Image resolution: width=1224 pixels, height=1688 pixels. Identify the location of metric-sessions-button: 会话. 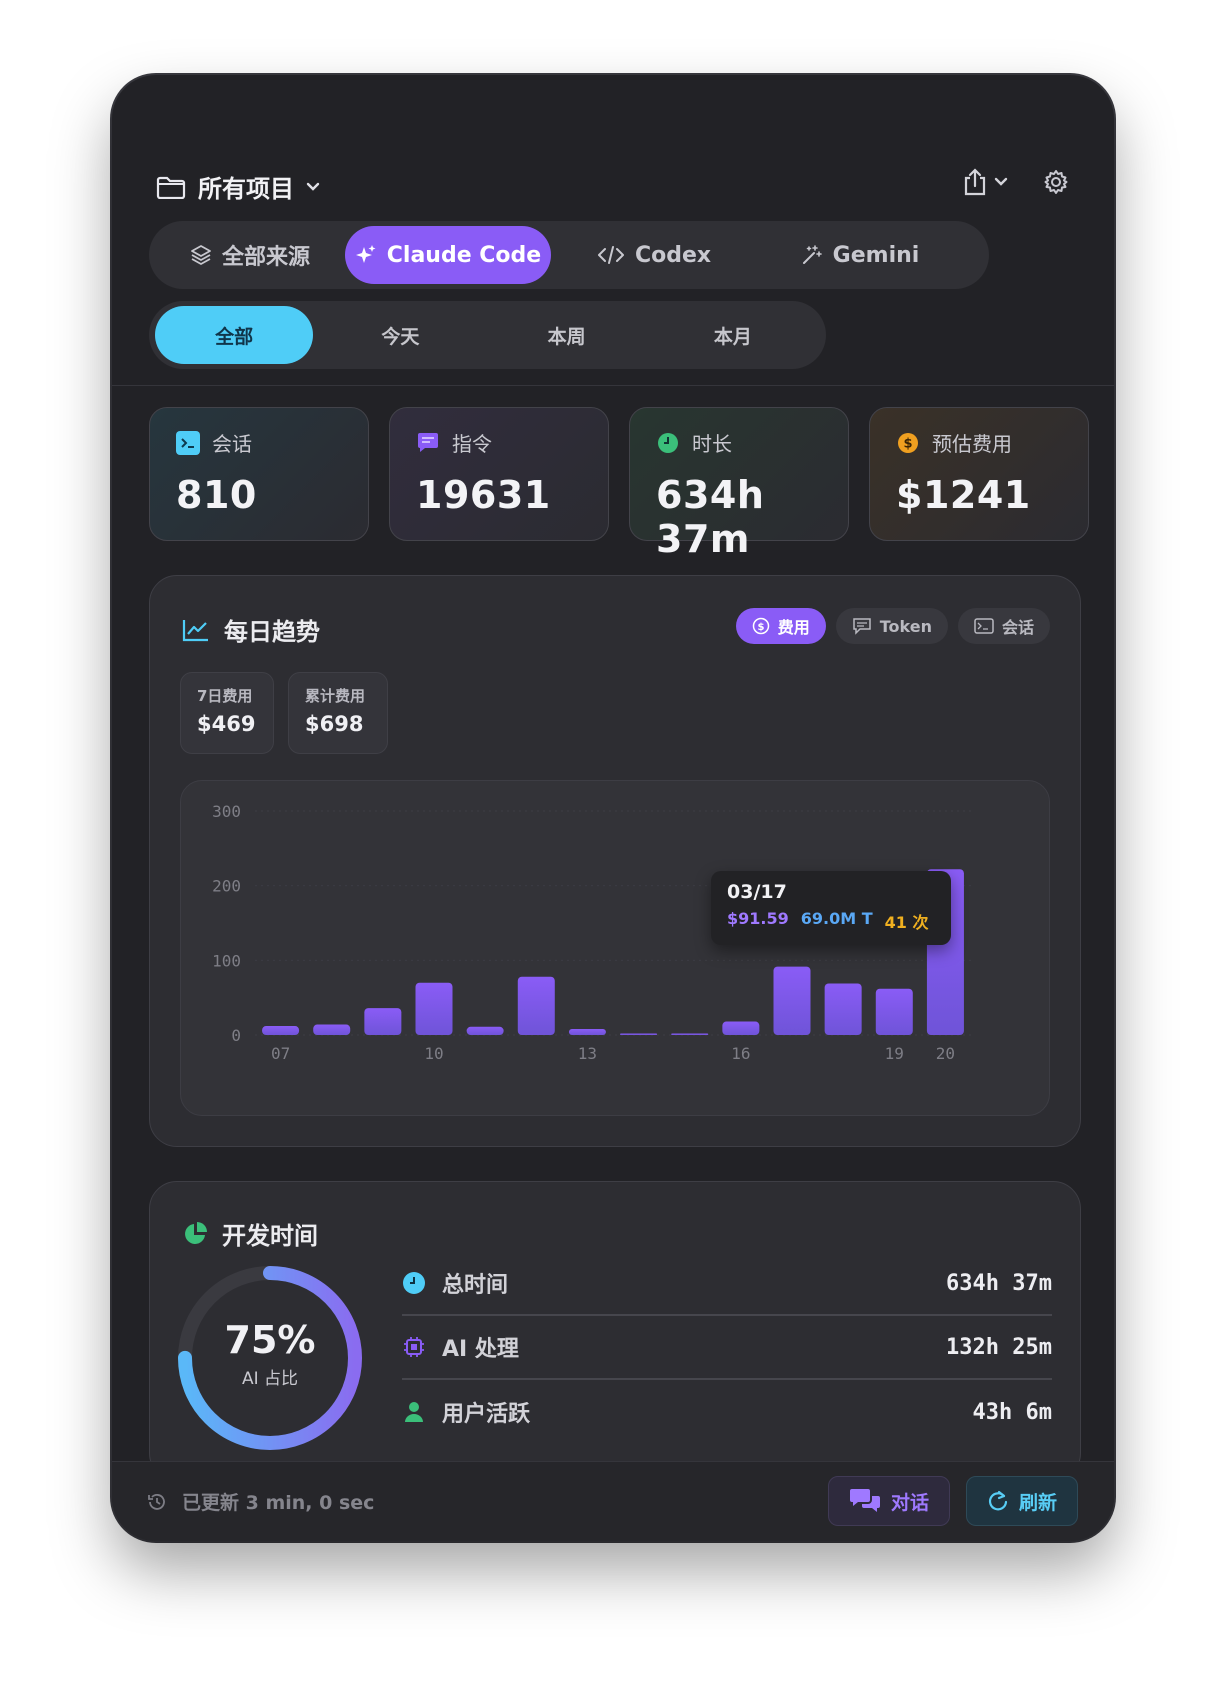
(1003, 626).